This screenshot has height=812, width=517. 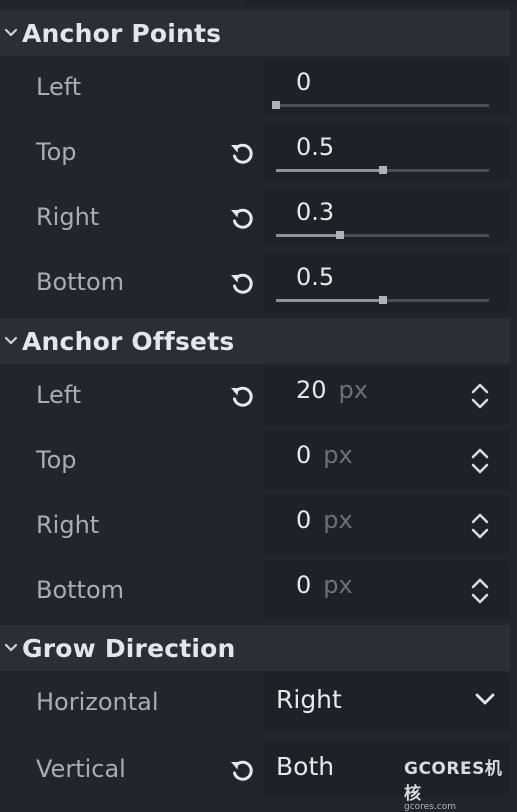 I want to click on offset-right-spinbox: 0 px, so click(x=387, y=525).